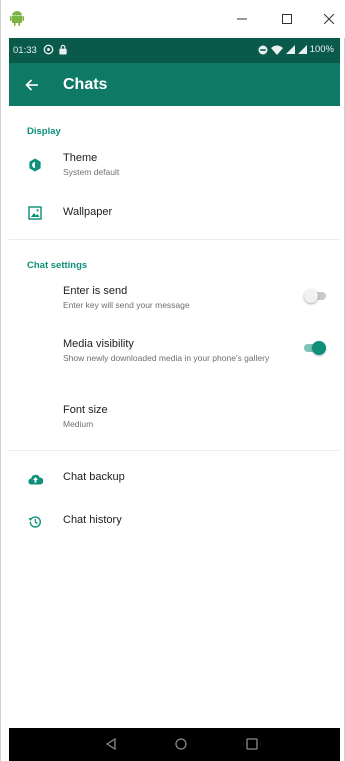  I want to click on wallpaper-setting: Wallpaper, so click(174, 212).